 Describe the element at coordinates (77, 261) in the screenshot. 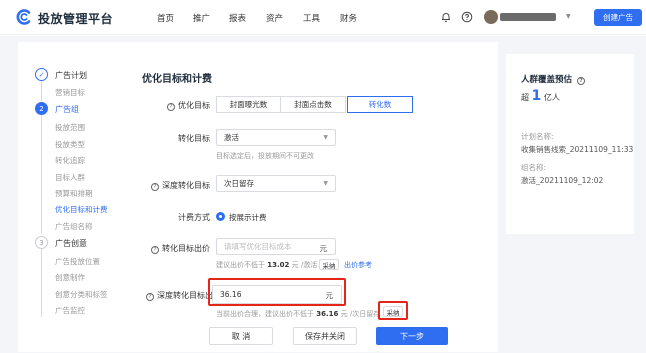

I see `substep-placement: 广告投放位置` at that location.